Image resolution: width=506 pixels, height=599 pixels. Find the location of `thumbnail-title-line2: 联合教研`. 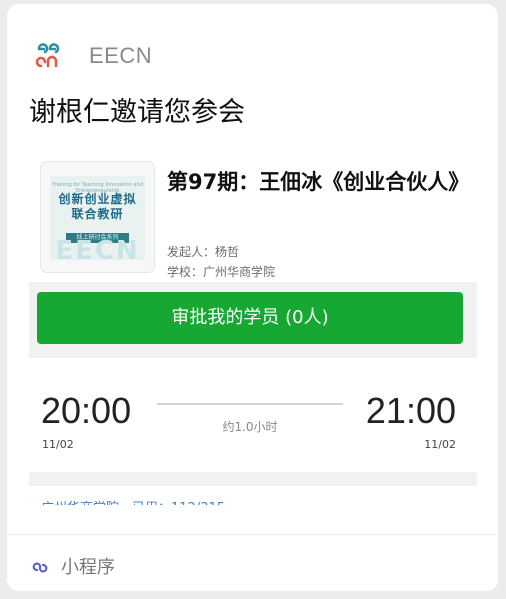

thumbnail-title-line2: 联合教研 is located at coordinates (97, 214).